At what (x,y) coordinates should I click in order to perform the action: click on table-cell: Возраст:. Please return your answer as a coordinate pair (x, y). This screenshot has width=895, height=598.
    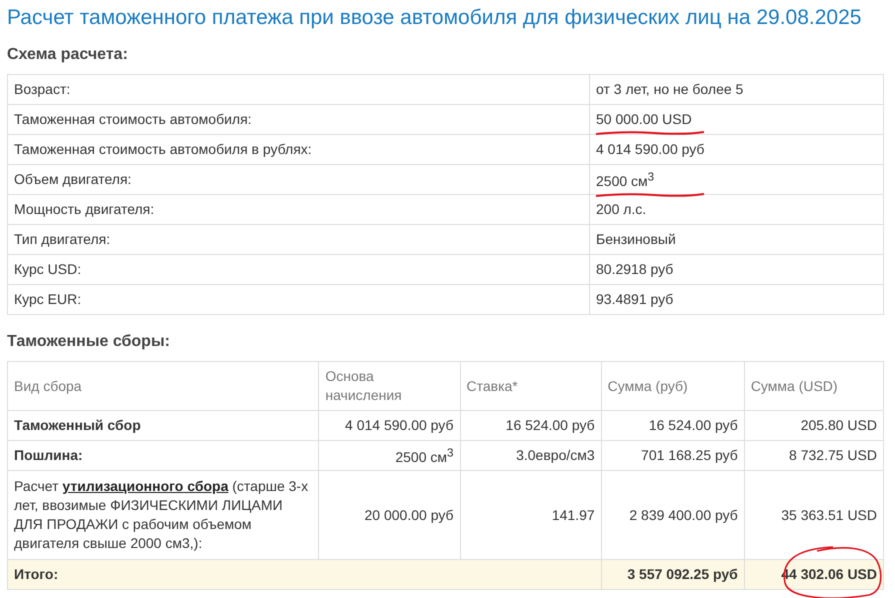
    Looking at the image, I should click on (299, 89).